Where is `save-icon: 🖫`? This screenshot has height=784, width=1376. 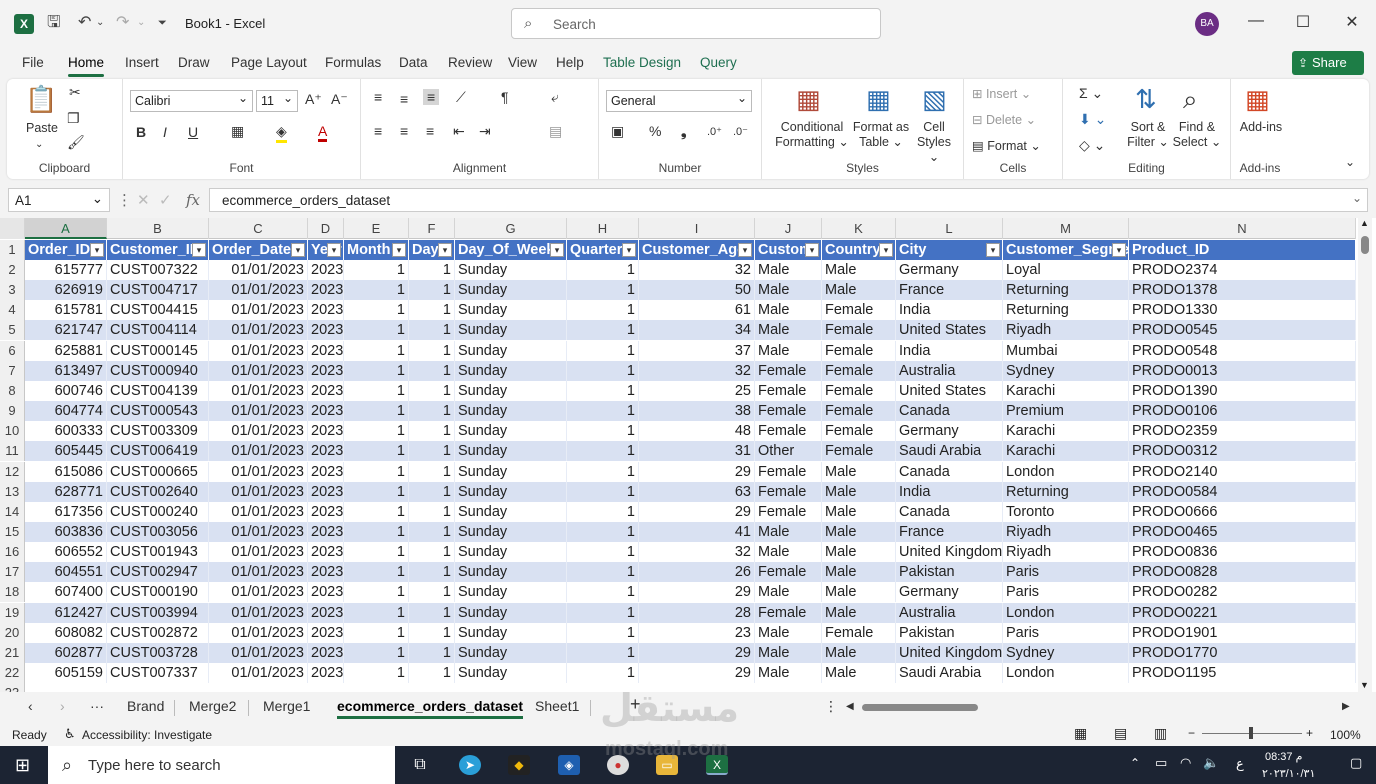
save-icon: 🖫 is located at coordinates (54, 23).